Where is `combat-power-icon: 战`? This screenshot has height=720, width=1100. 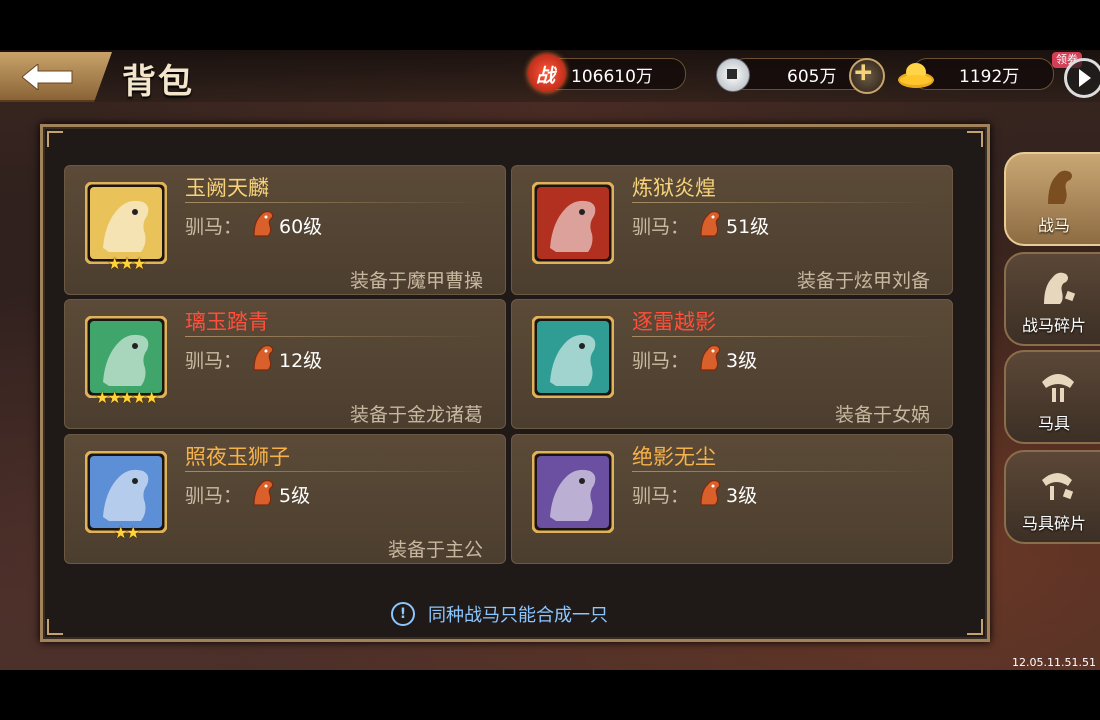
combat-power-icon: 战 is located at coordinates (547, 73).